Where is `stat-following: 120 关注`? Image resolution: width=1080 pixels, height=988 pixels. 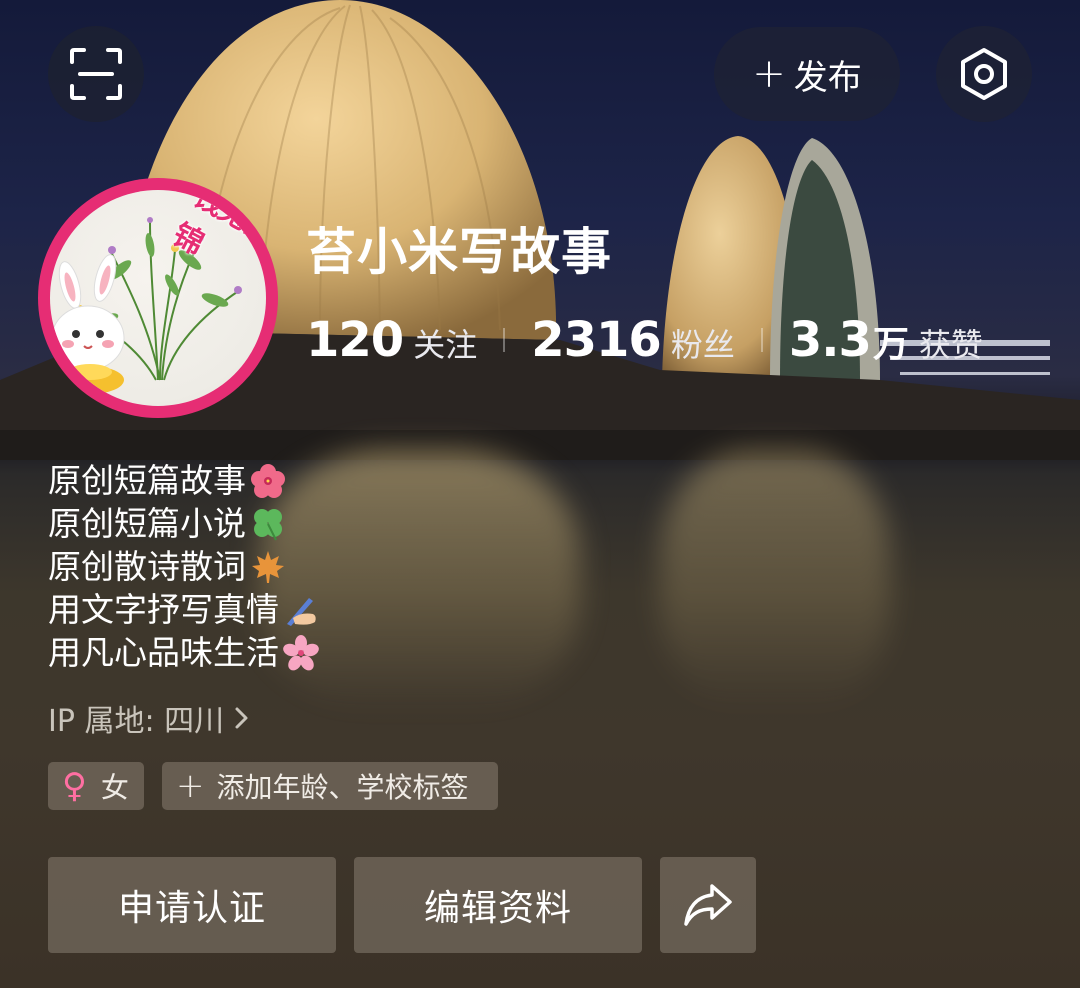
stat-following: 120 关注 is located at coordinates (391, 340).